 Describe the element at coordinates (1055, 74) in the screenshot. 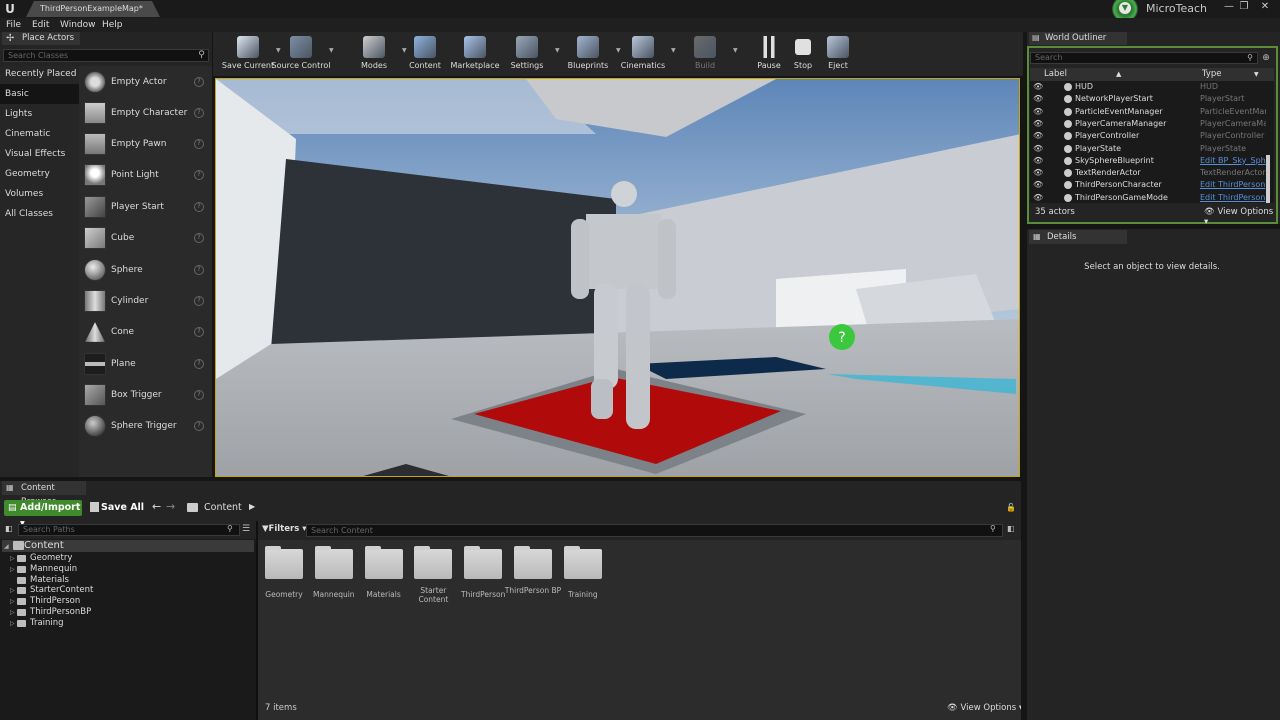

I see `column-label: Label` at that location.